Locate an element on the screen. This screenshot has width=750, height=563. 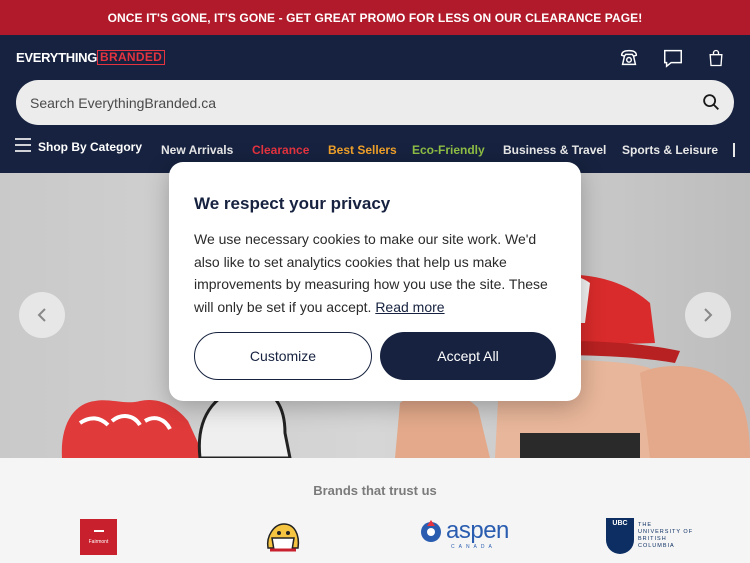
ubc-crest-text: UBC is located at coordinates (620, 523).